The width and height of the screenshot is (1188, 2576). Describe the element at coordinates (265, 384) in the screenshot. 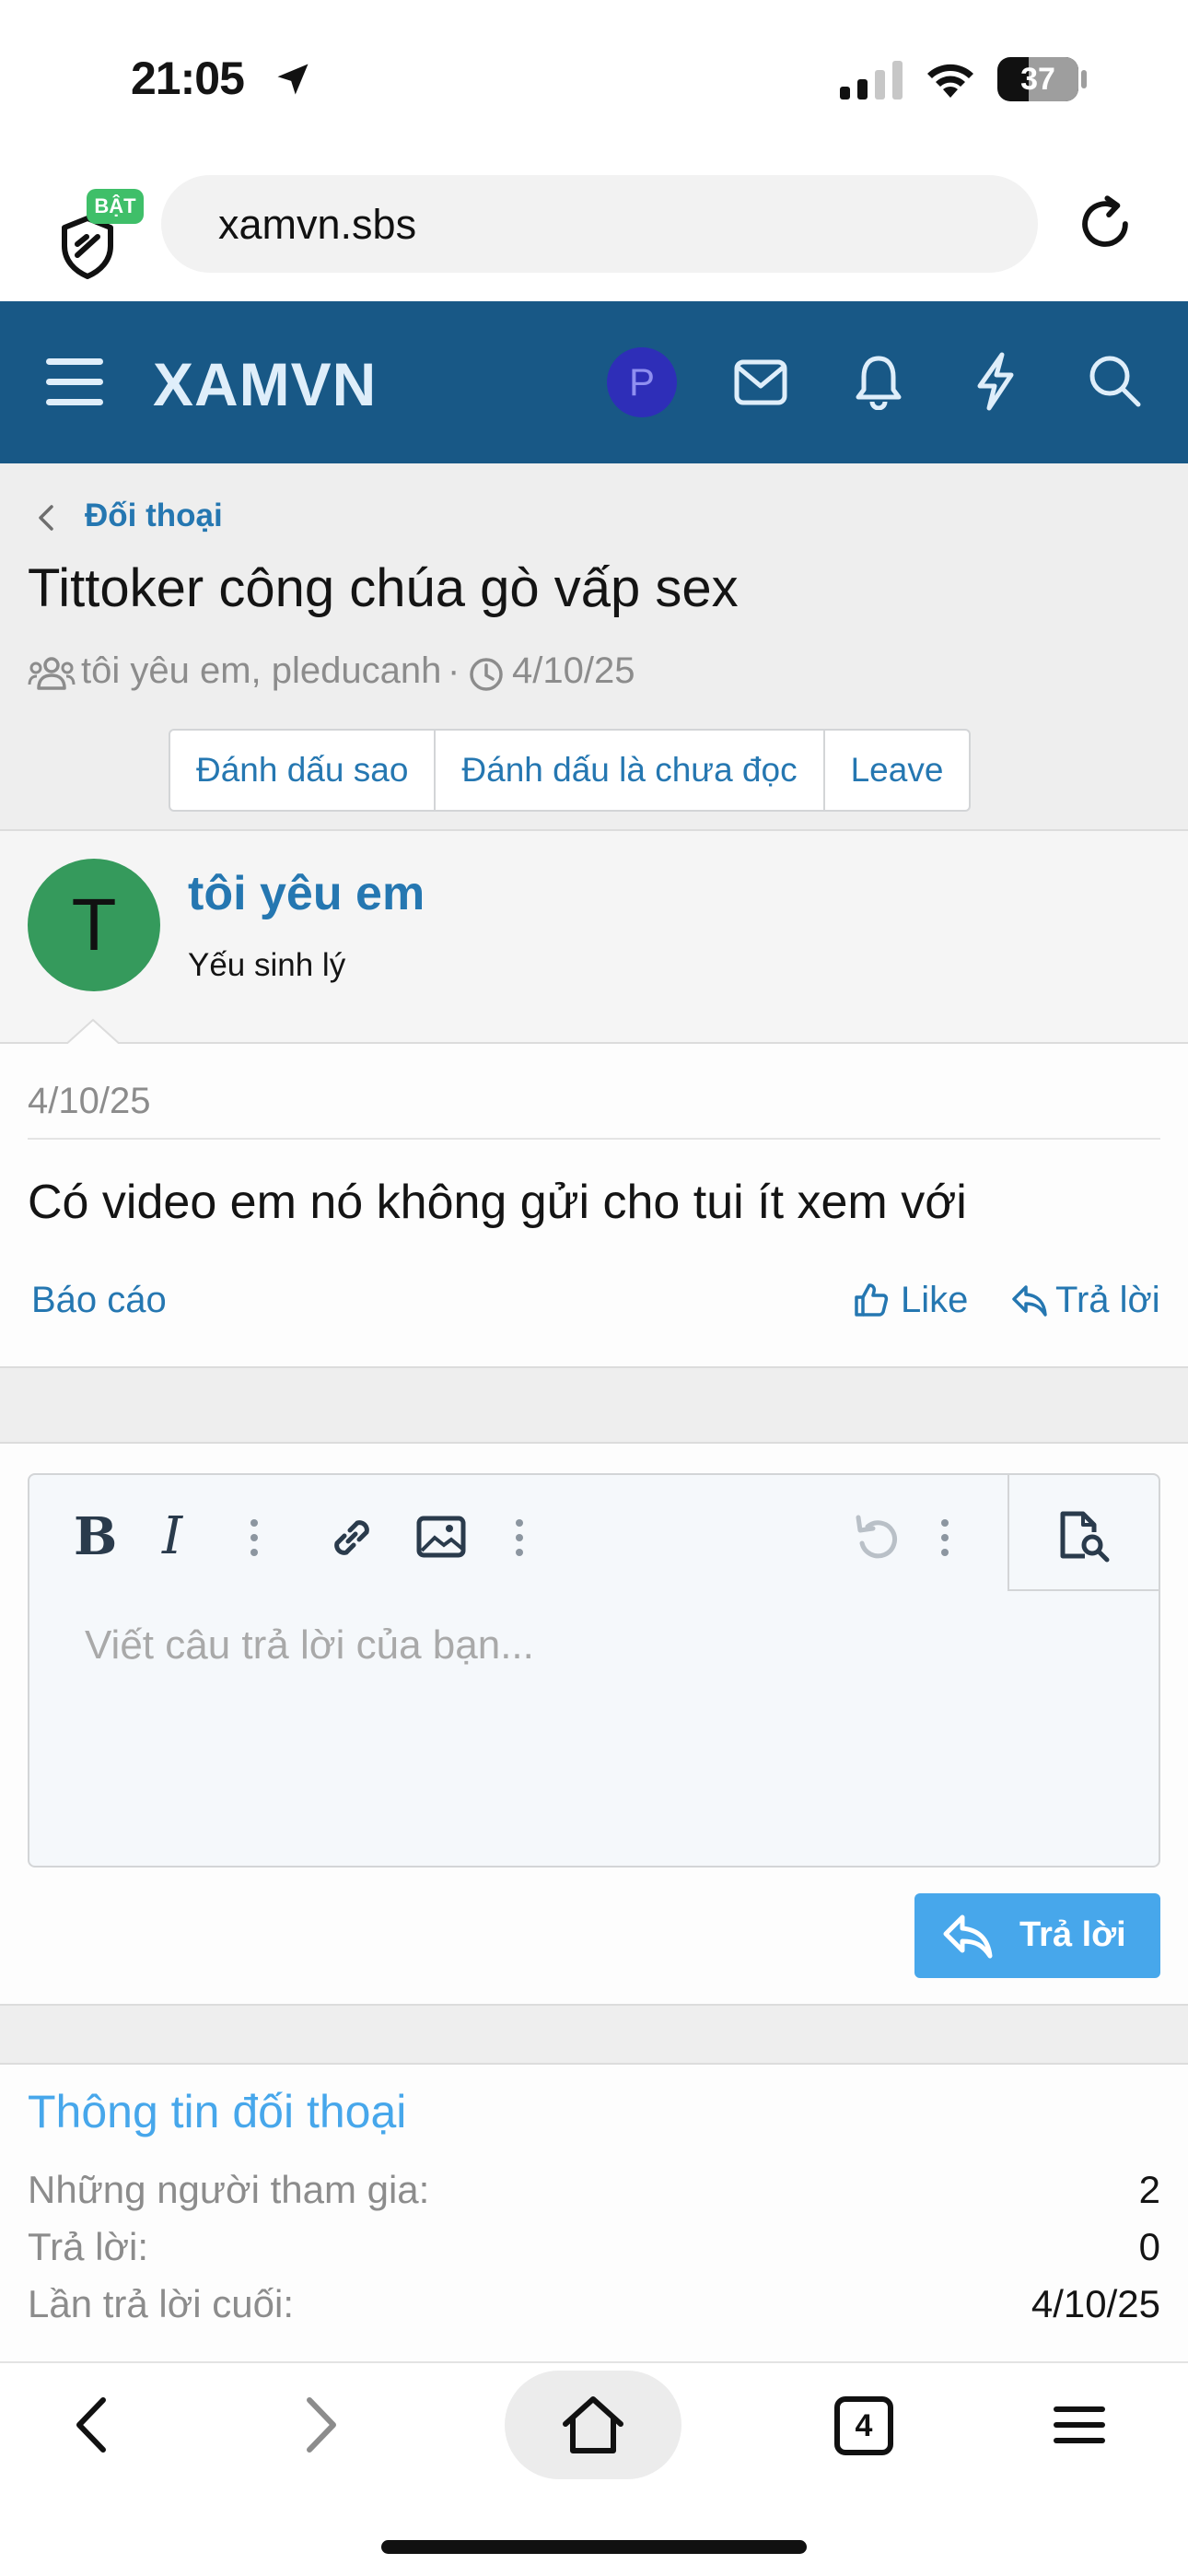

I see `site-logo: XAMVN` at that location.